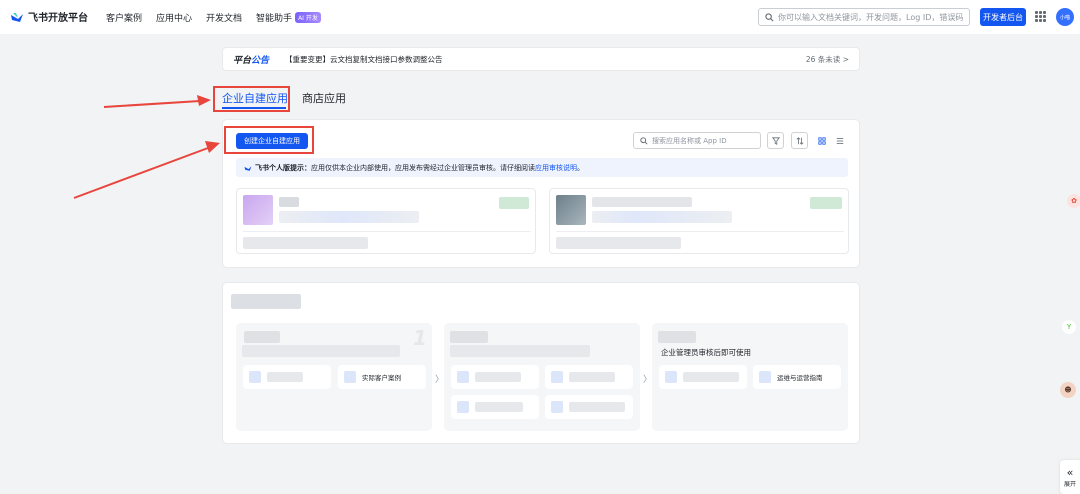 This screenshot has width=1080, height=494. What do you see at coordinates (1068, 390) in the screenshot?
I see `support-avatar-icon: ☻` at bounding box center [1068, 390].